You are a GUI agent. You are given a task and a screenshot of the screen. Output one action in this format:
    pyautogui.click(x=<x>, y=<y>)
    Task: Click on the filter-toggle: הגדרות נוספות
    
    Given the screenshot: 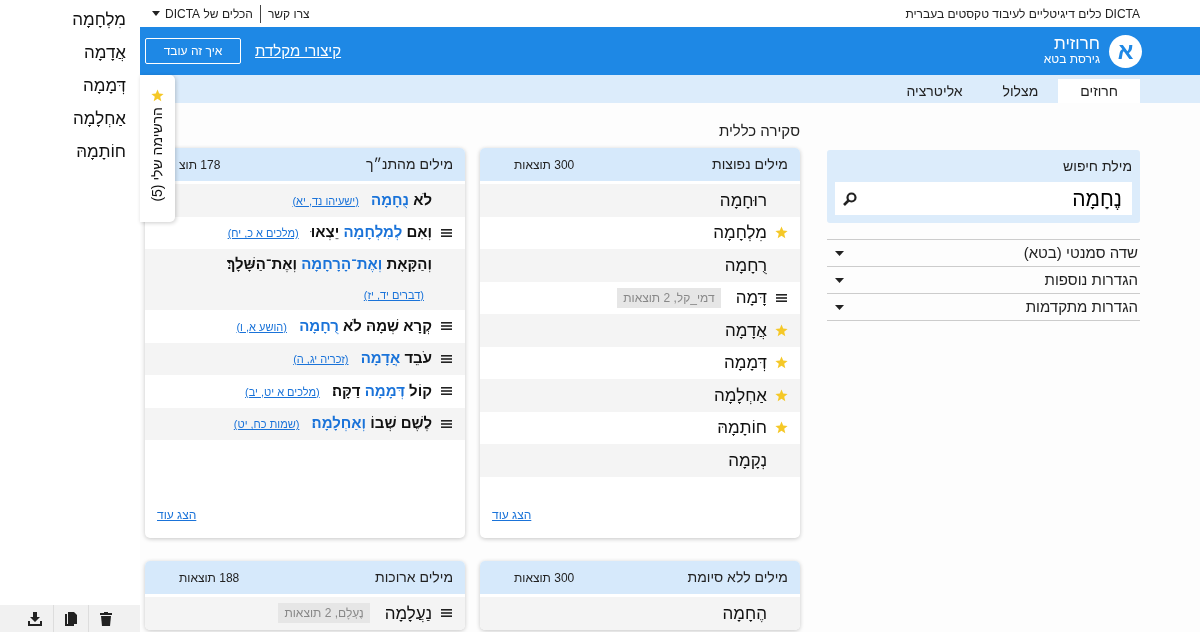 What is the action you would take?
    pyautogui.click(x=983, y=279)
    